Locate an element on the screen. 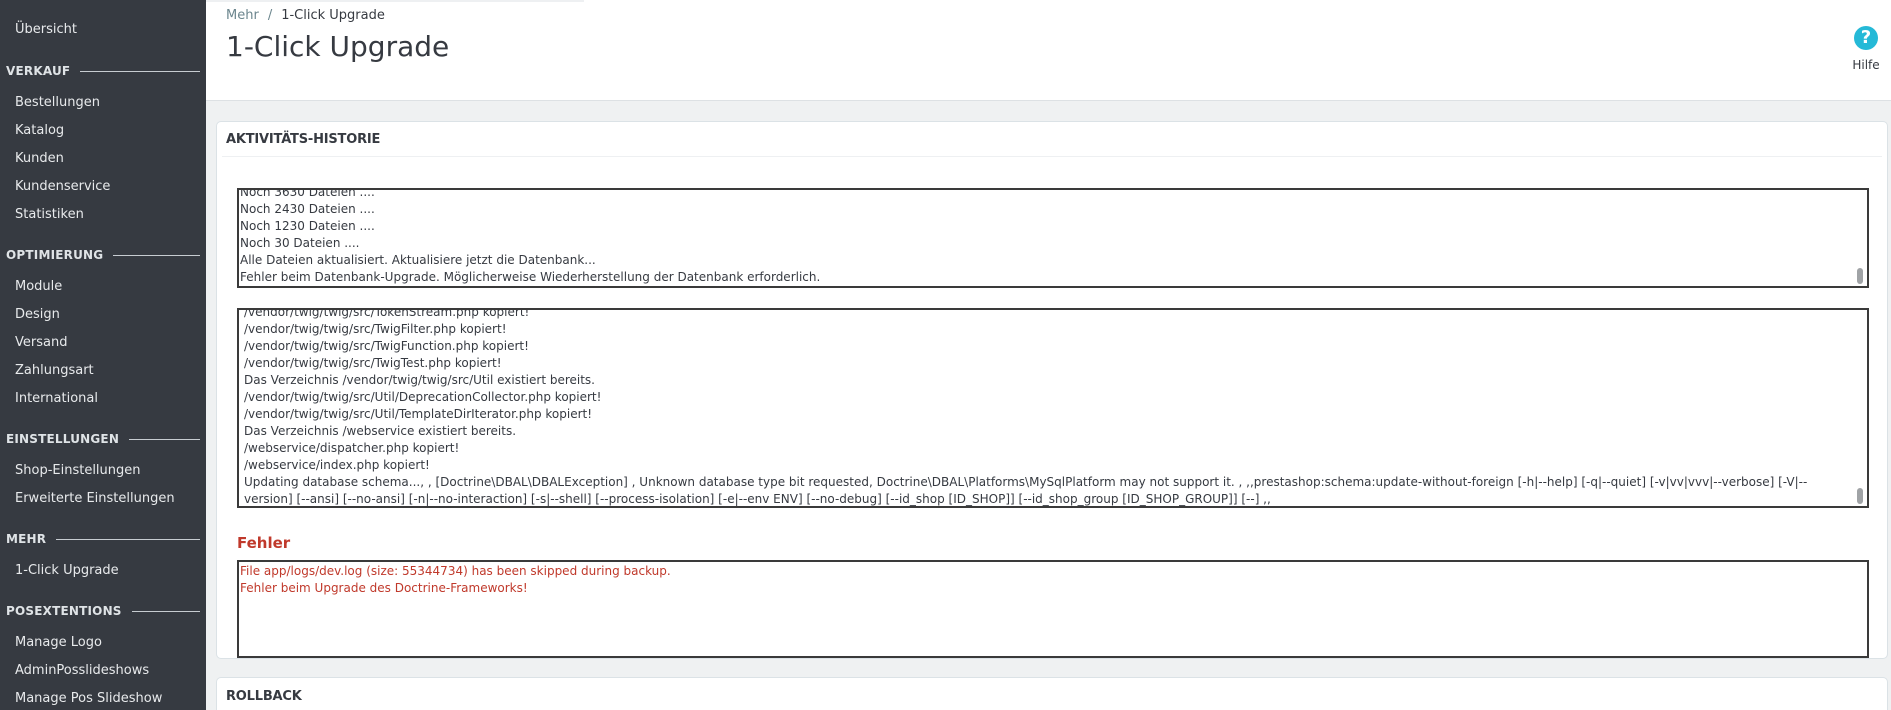 The image size is (1891, 710). rollback-panel: ROLLBACK is located at coordinates (1052, 693).